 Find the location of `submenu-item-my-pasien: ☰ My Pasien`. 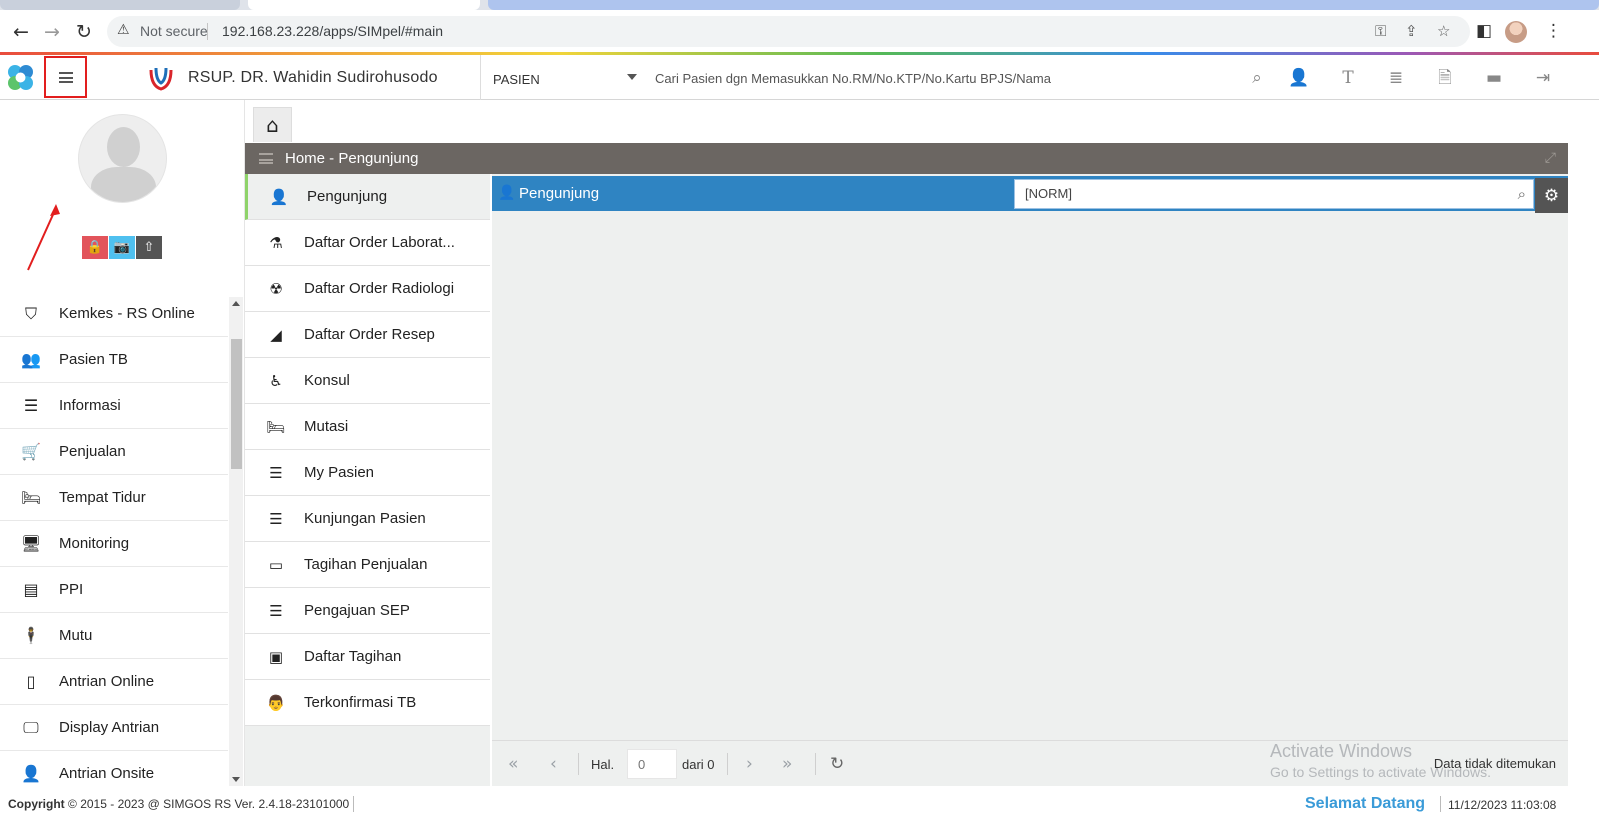

submenu-item-my-pasien: ☰ My Pasien is located at coordinates (367, 473).